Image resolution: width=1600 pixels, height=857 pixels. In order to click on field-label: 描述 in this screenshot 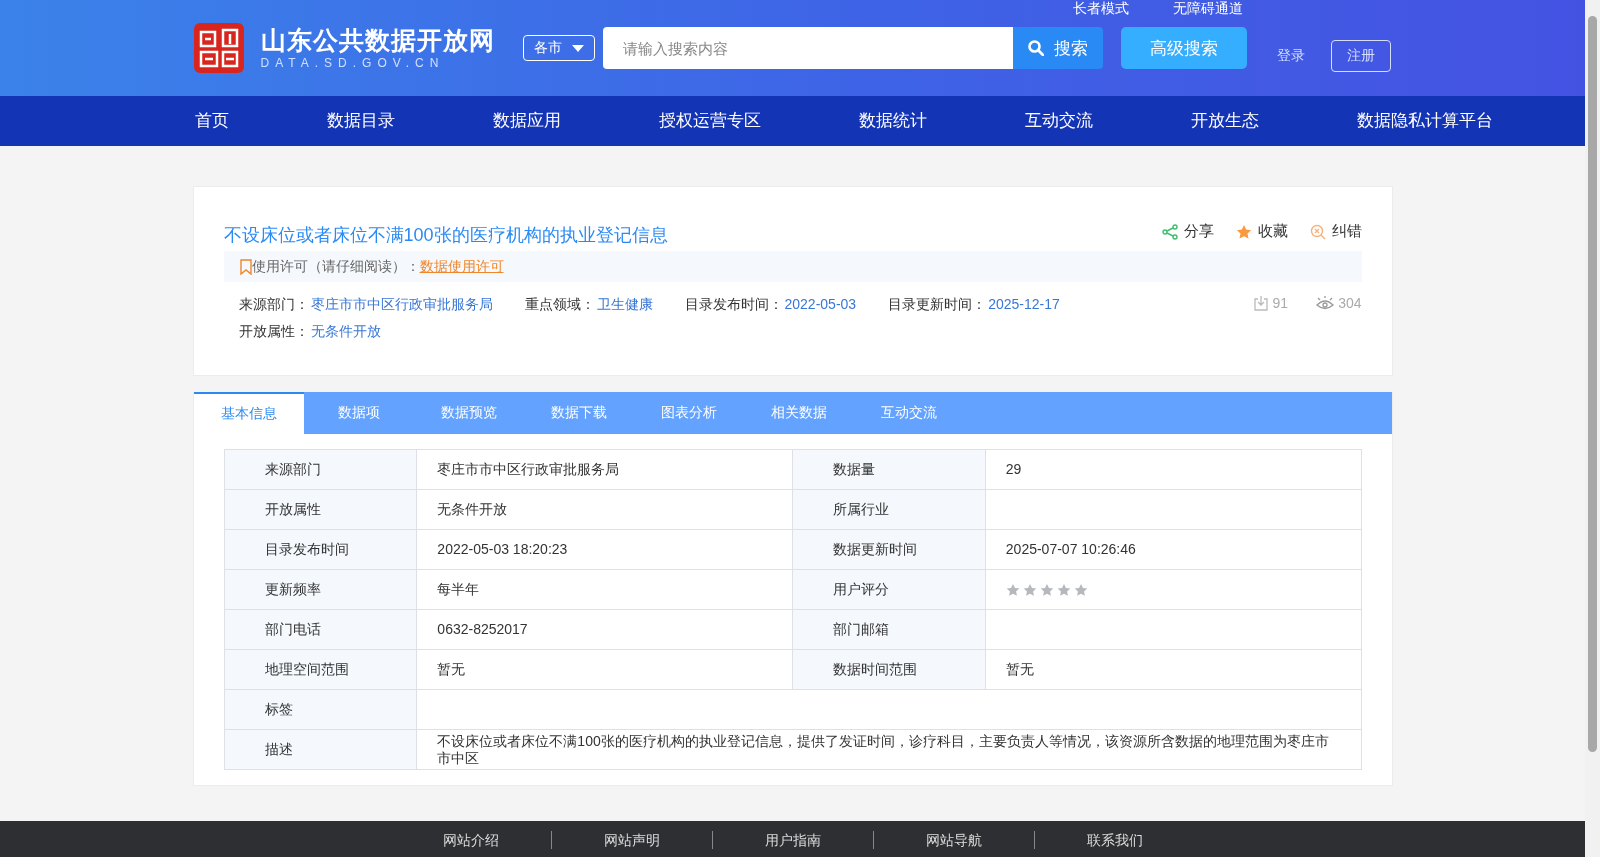, I will do `click(320, 749)`.